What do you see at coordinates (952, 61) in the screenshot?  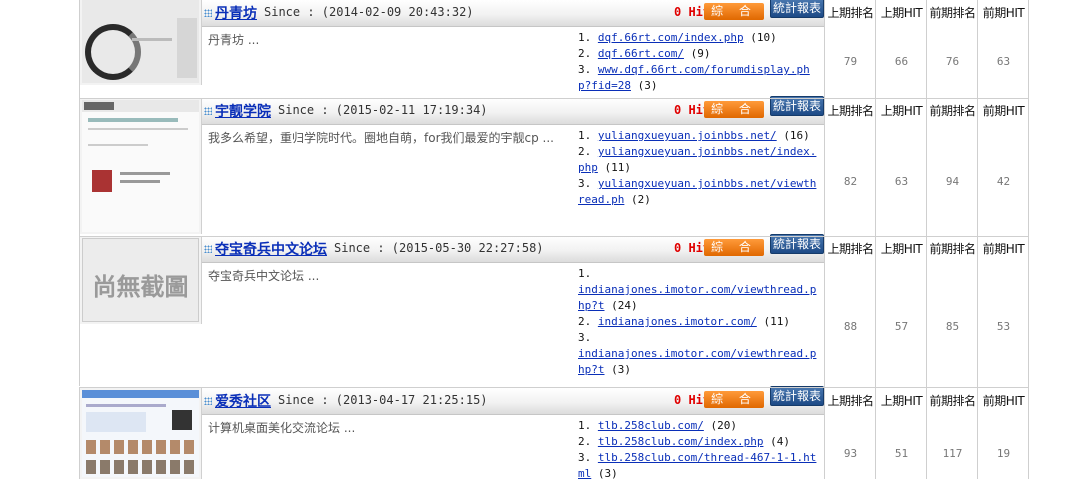 I see `stat-value: 76` at bounding box center [952, 61].